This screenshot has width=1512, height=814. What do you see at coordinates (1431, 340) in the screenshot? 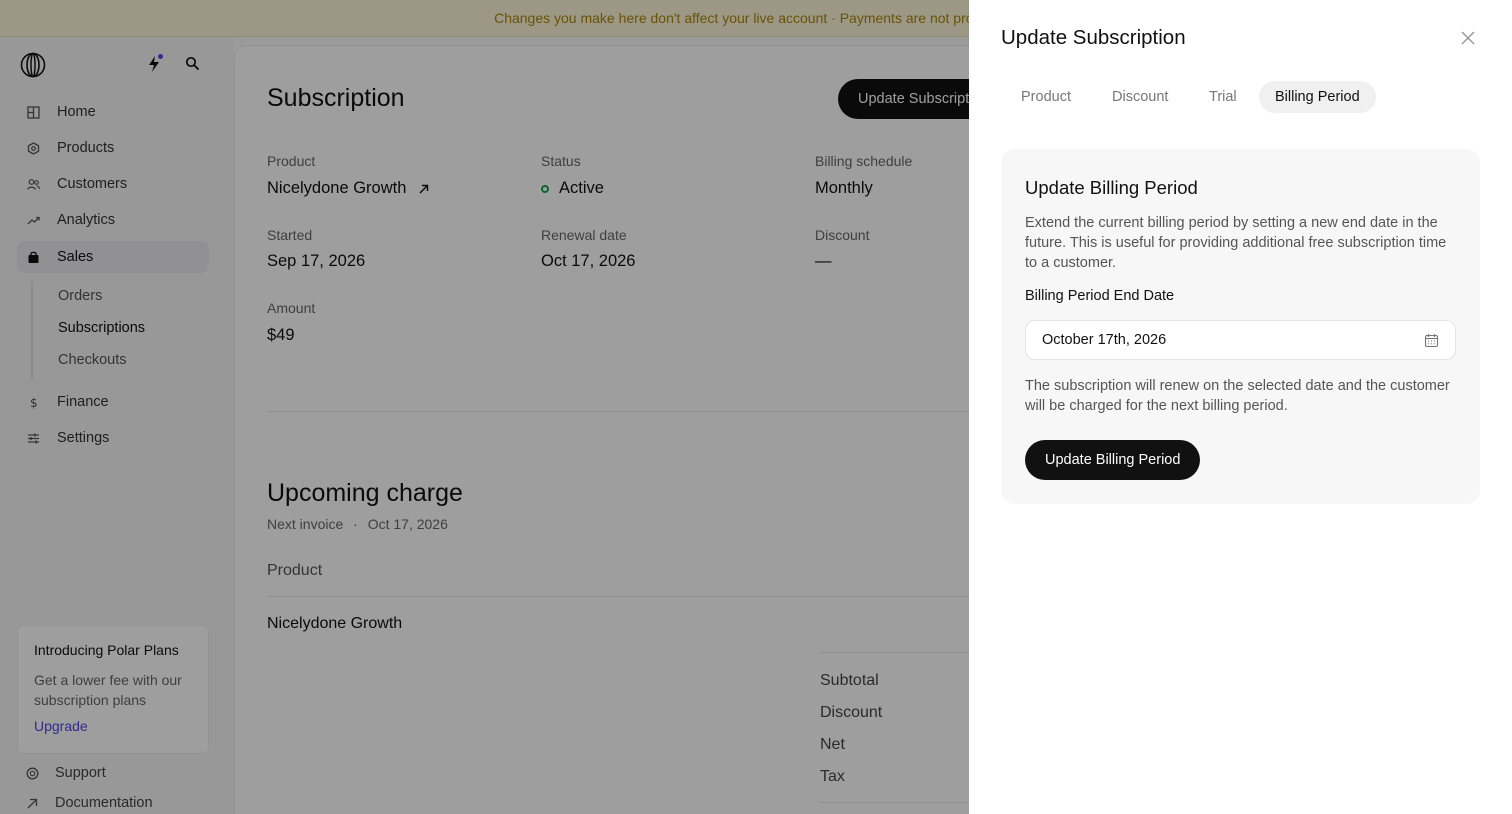
I see `calendar-icon` at bounding box center [1431, 340].